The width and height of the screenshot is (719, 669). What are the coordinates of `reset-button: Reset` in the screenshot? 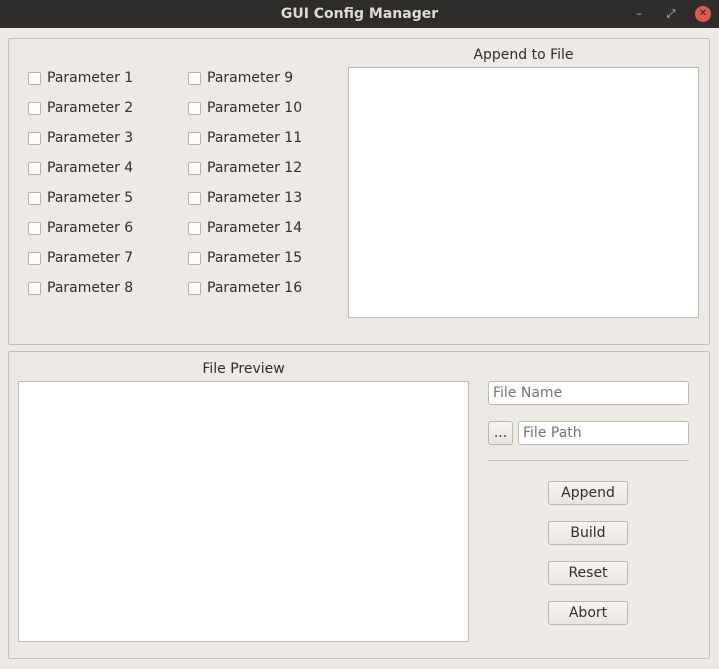 It's located at (588, 573).